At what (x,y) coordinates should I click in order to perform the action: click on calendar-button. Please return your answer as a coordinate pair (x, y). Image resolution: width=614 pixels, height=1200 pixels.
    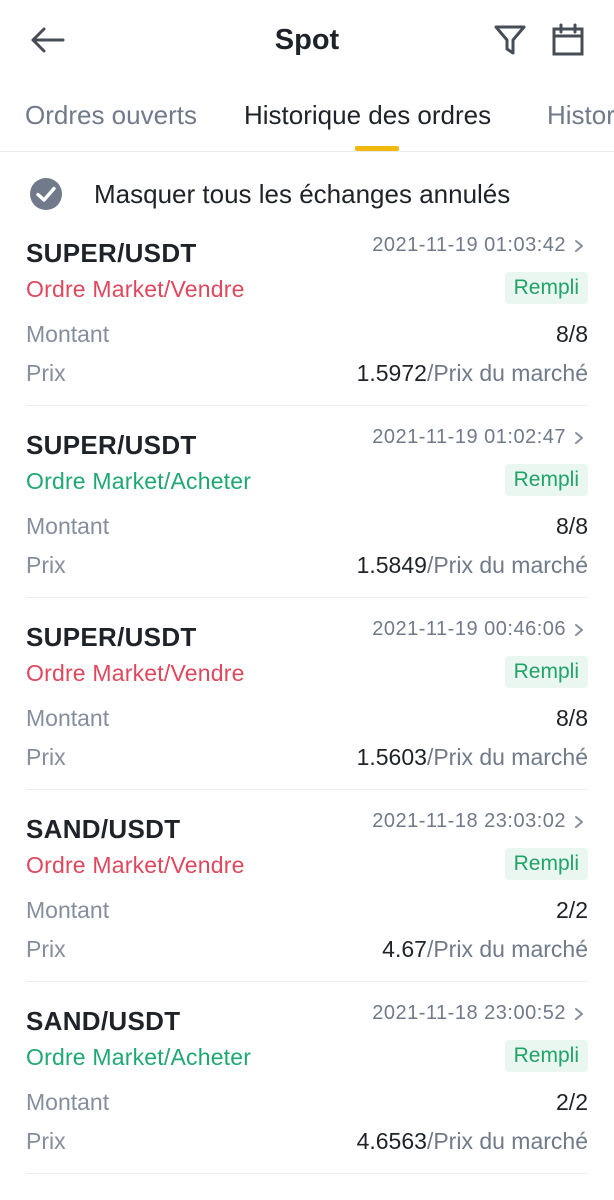
    Looking at the image, I should click on (568, 40).